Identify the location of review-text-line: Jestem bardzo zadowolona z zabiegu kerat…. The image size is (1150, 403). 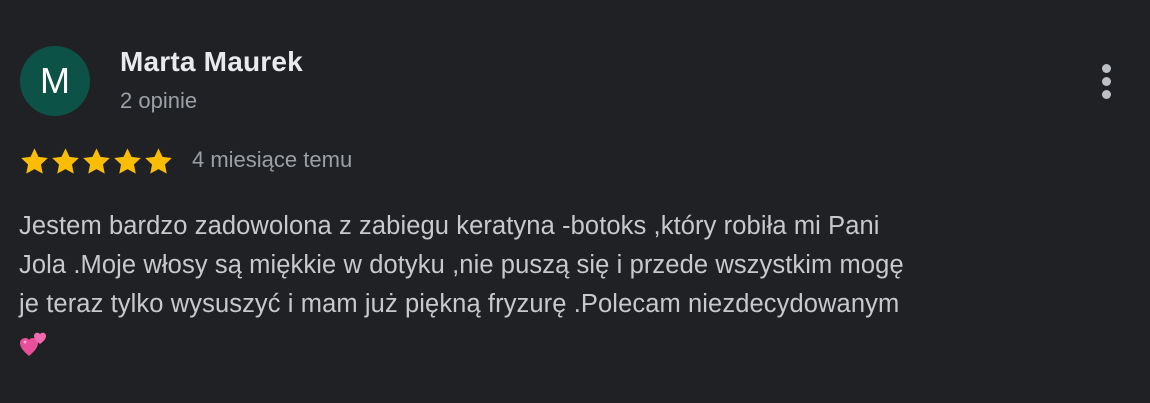
(449, 226).